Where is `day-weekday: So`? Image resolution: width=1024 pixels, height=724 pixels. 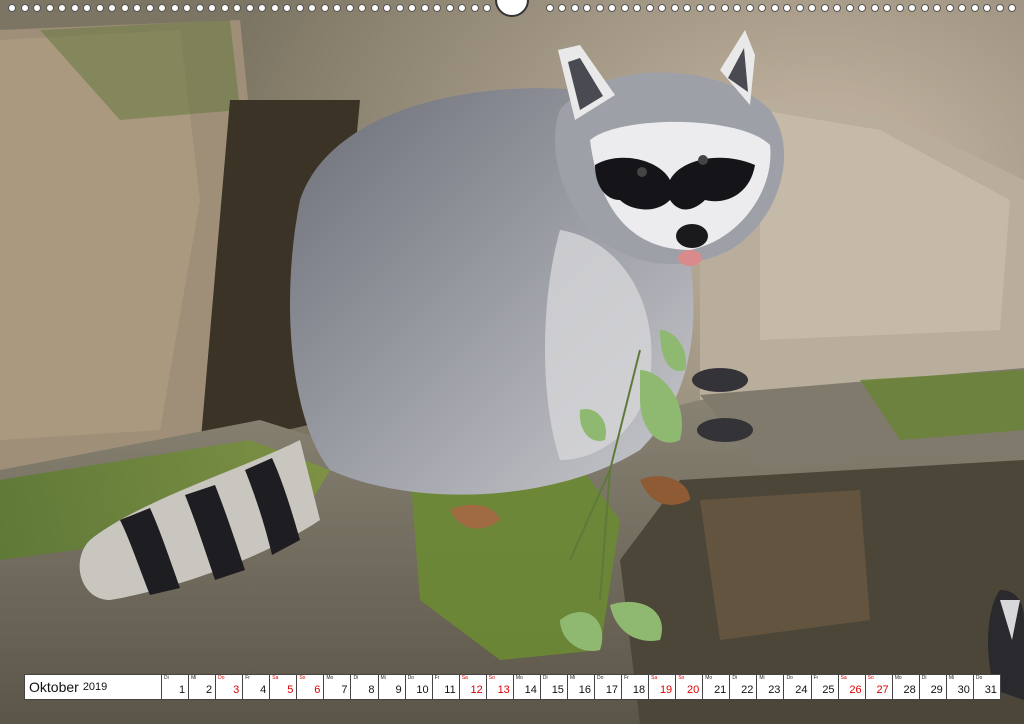 day-weekday: So is located at coordinates (302, 678).